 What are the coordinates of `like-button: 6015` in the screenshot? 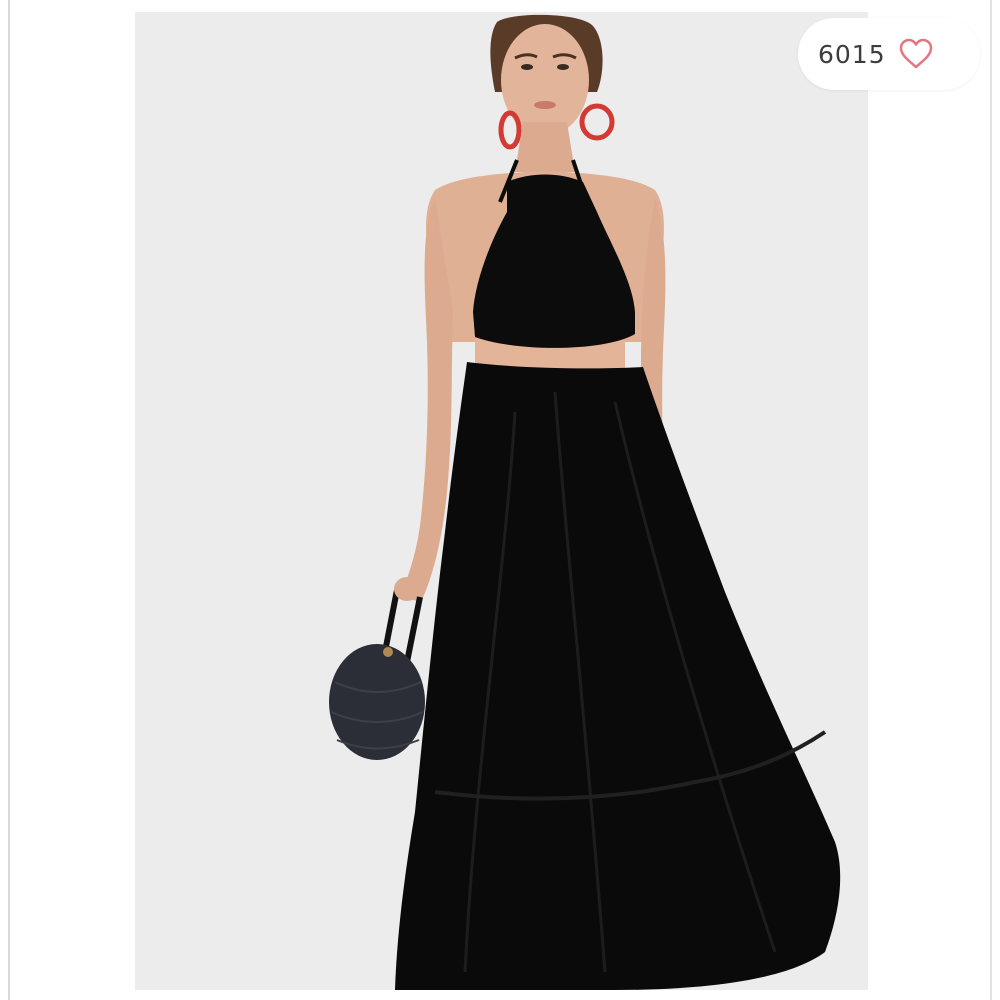 It's located at (889, 54).